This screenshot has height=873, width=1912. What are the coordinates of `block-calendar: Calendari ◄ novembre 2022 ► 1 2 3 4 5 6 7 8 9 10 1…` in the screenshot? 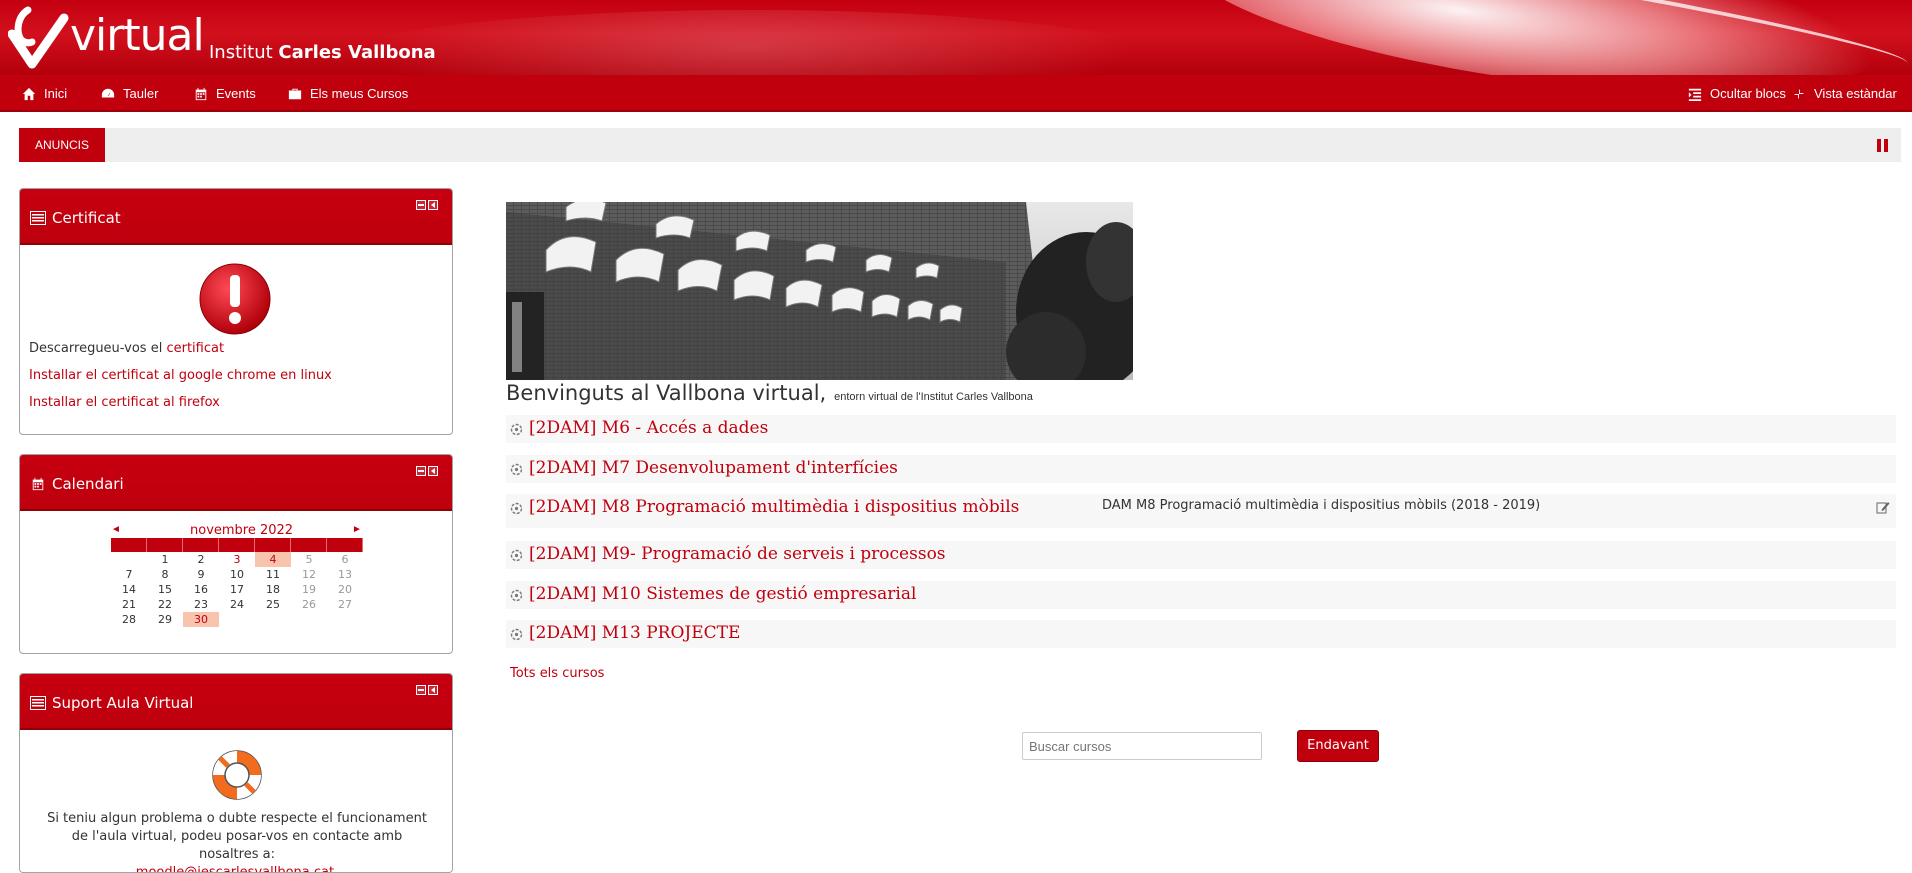 It's located at (236, 554).